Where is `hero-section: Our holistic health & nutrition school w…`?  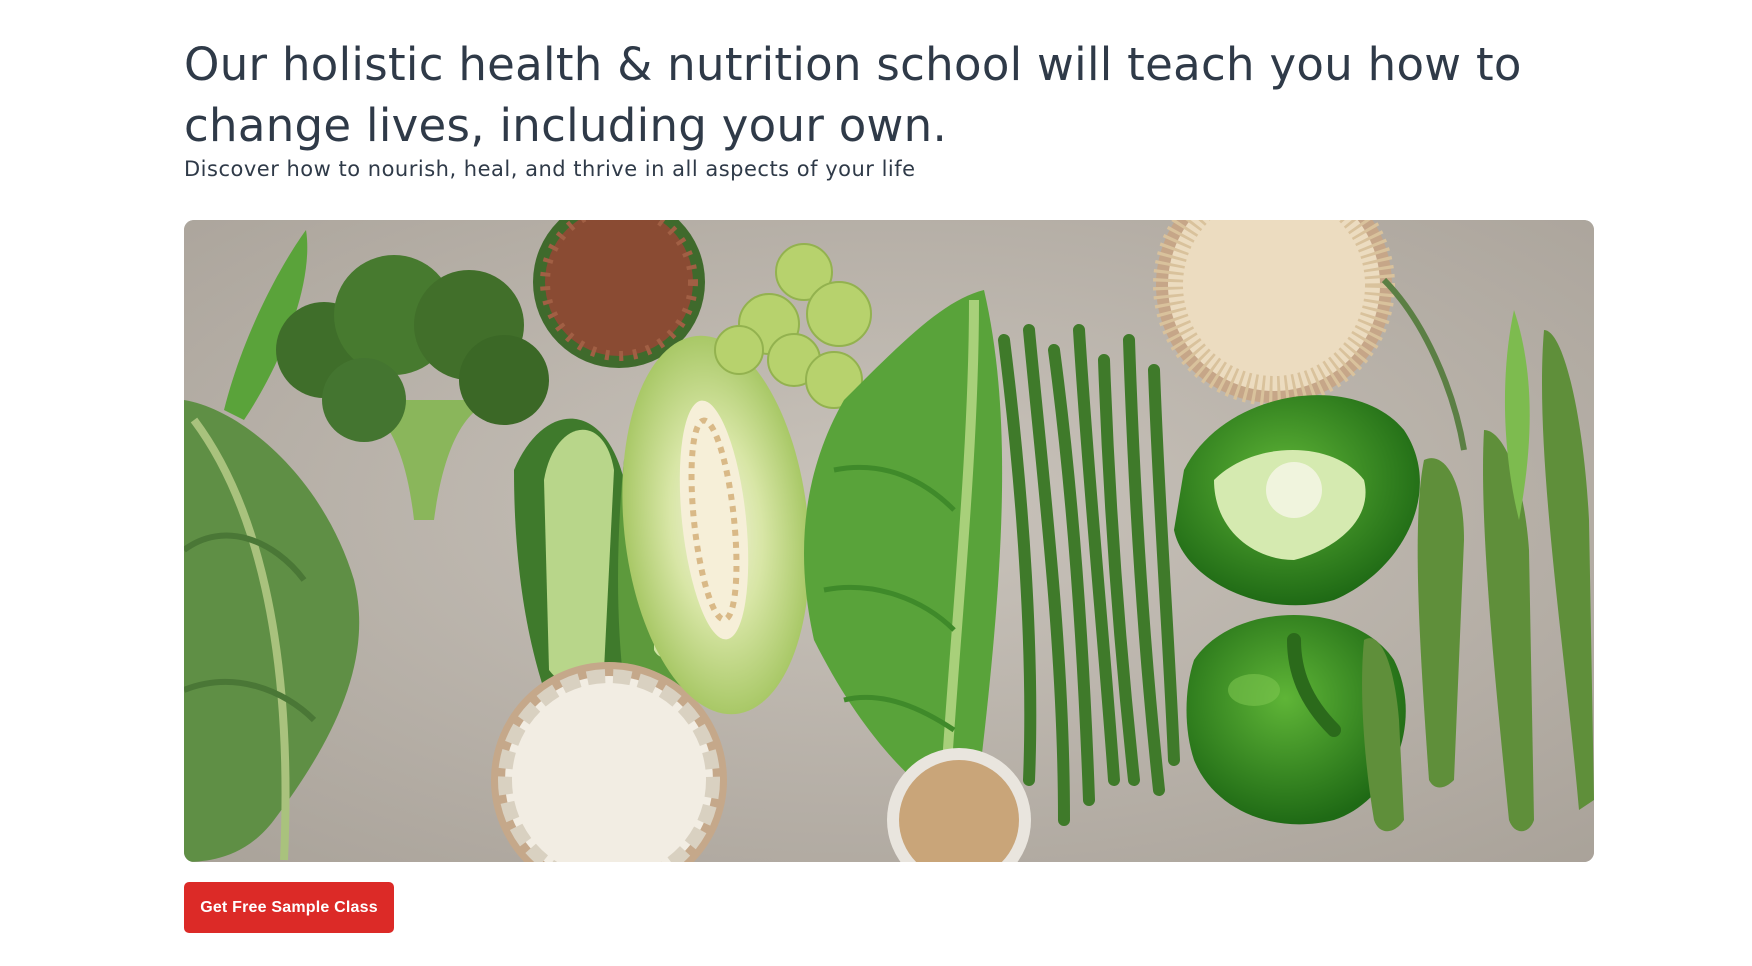
hero-section: Our holistic health & nutrition school w… is located at coordinates (889, 109).